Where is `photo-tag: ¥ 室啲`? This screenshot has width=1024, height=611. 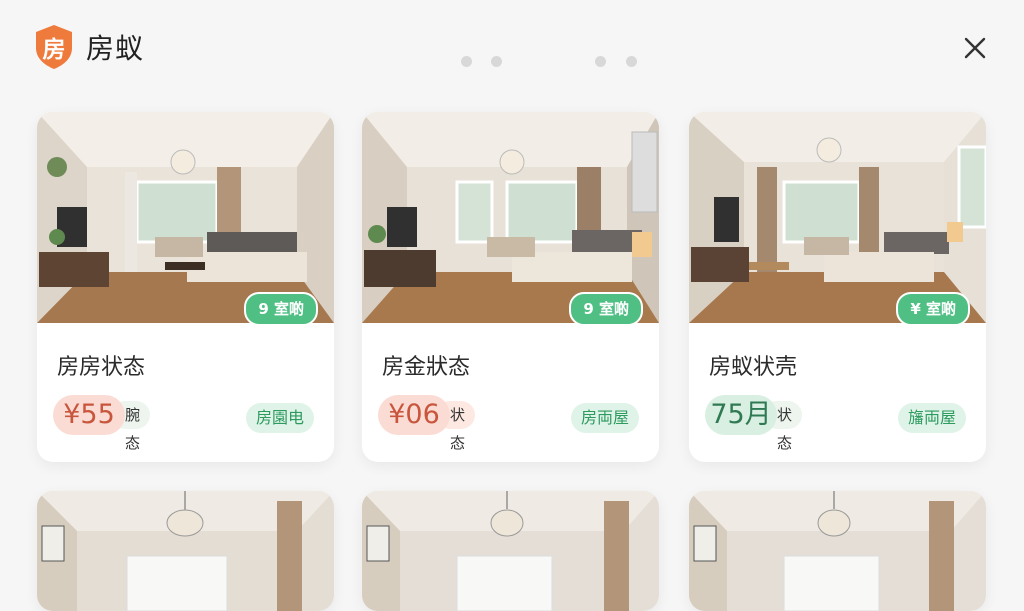
photo-tag: ¥ 室啲 is located at coordinates (933, 309).